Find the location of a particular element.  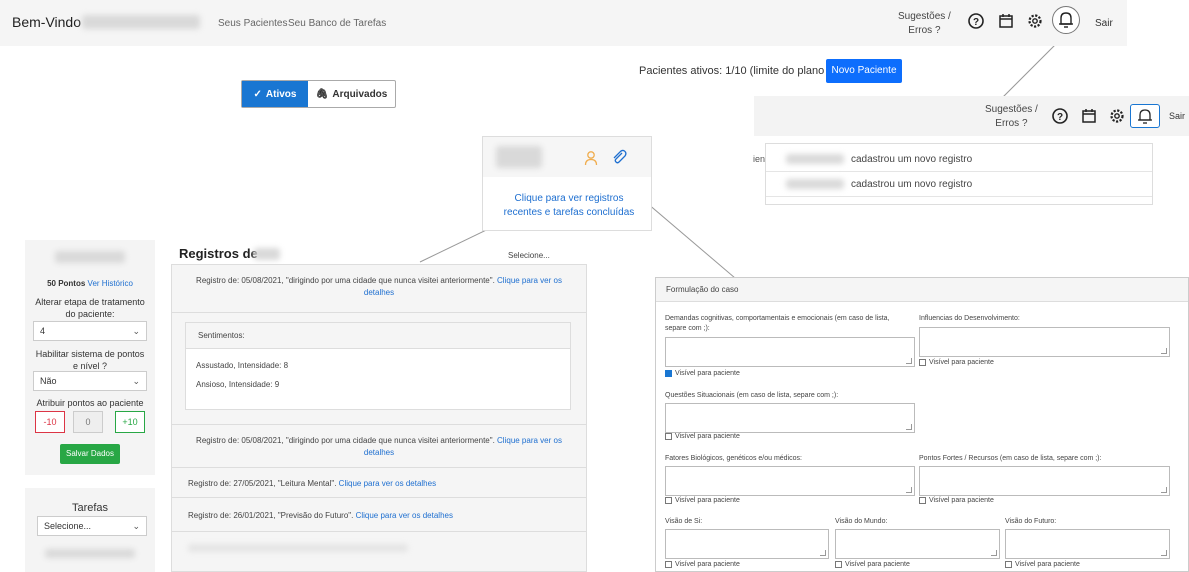

points-system-select: Não ⌄ is located at coordinates (90, 381).